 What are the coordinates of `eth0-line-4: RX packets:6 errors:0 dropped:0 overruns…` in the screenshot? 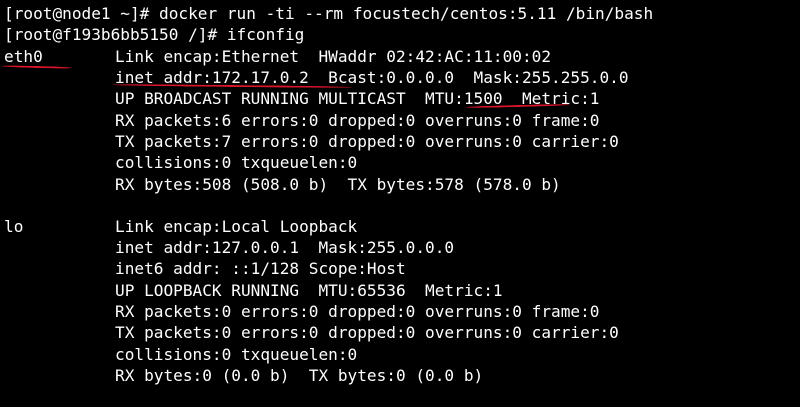 It's located at (301, 120).